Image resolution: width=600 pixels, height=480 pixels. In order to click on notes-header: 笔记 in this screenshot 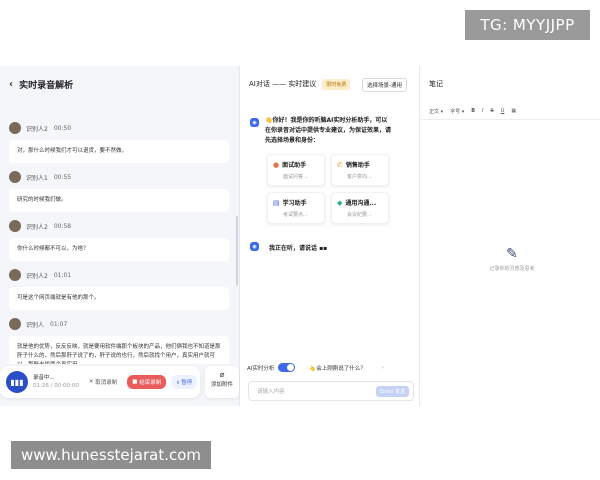, I will do `click(510, 84)`.